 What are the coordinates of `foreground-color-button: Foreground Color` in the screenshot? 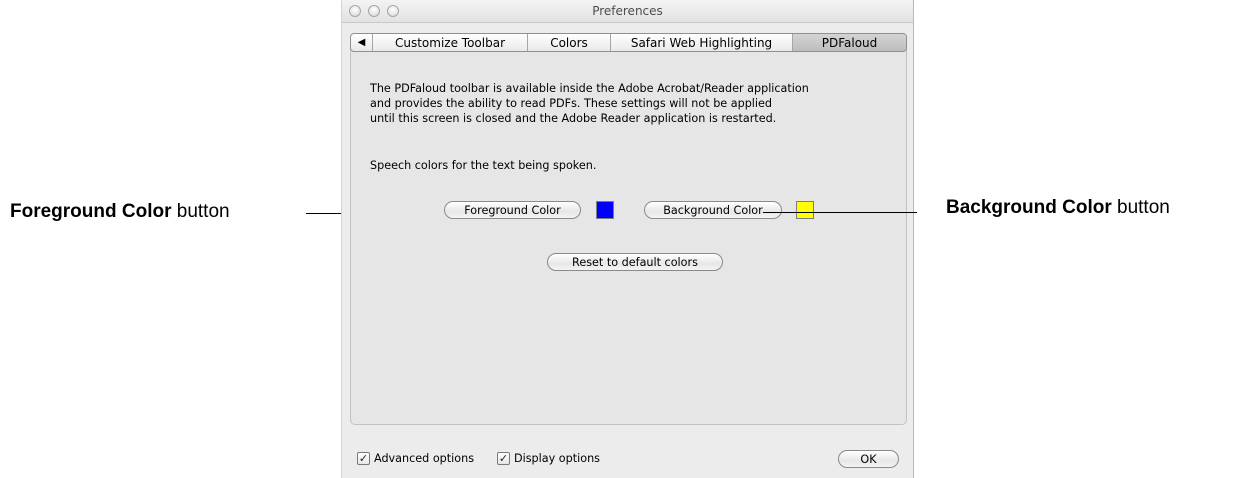 It's located at (512, 210).